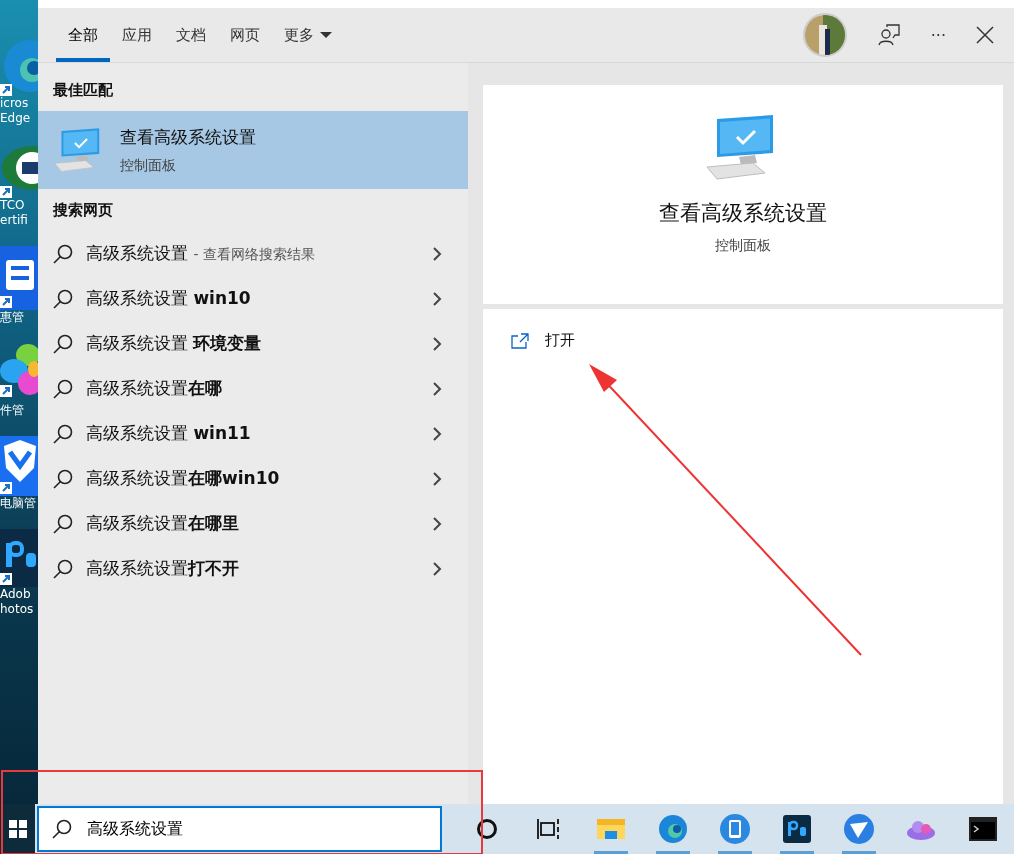 The image size is (1014, 854). Describe the element at coordinates (12, 410) in the screenshot. I see `desktop-icon-label: 件管` at that location.